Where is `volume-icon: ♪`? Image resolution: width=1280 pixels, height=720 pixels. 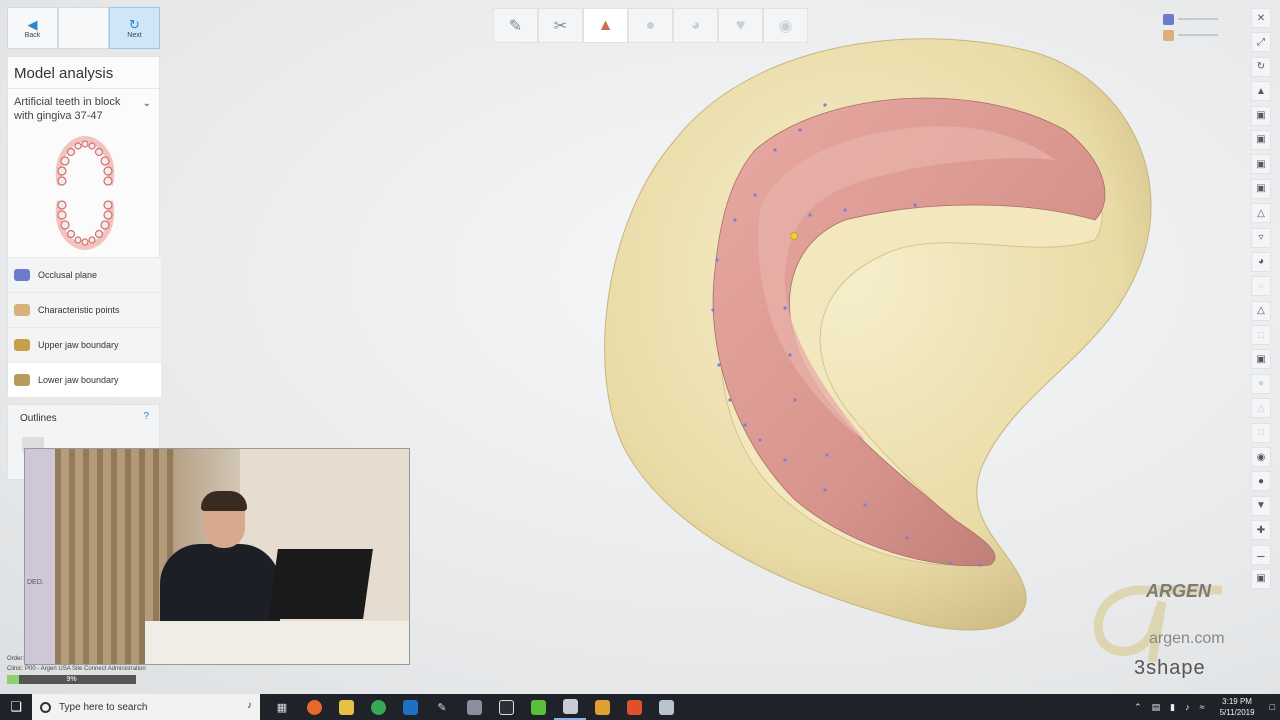 volume-icon: ♪ is located at coordinates (1187, 707).